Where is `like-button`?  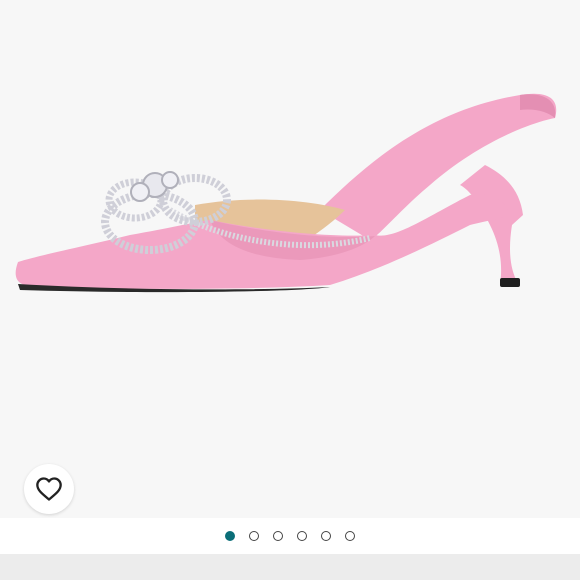
like-button is located at coordinates (49, 489).